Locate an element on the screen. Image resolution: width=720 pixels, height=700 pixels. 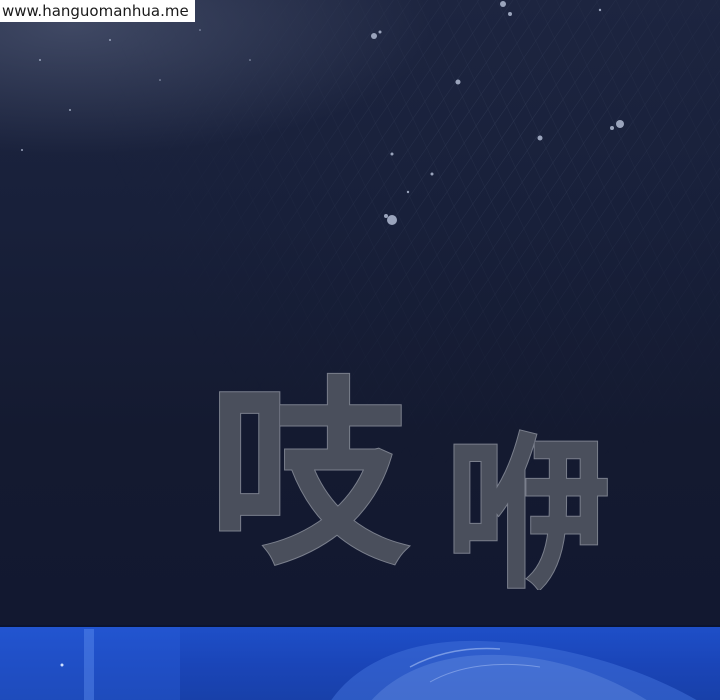
sfx-char-1: 吱 is located at coordinates (309, 475).